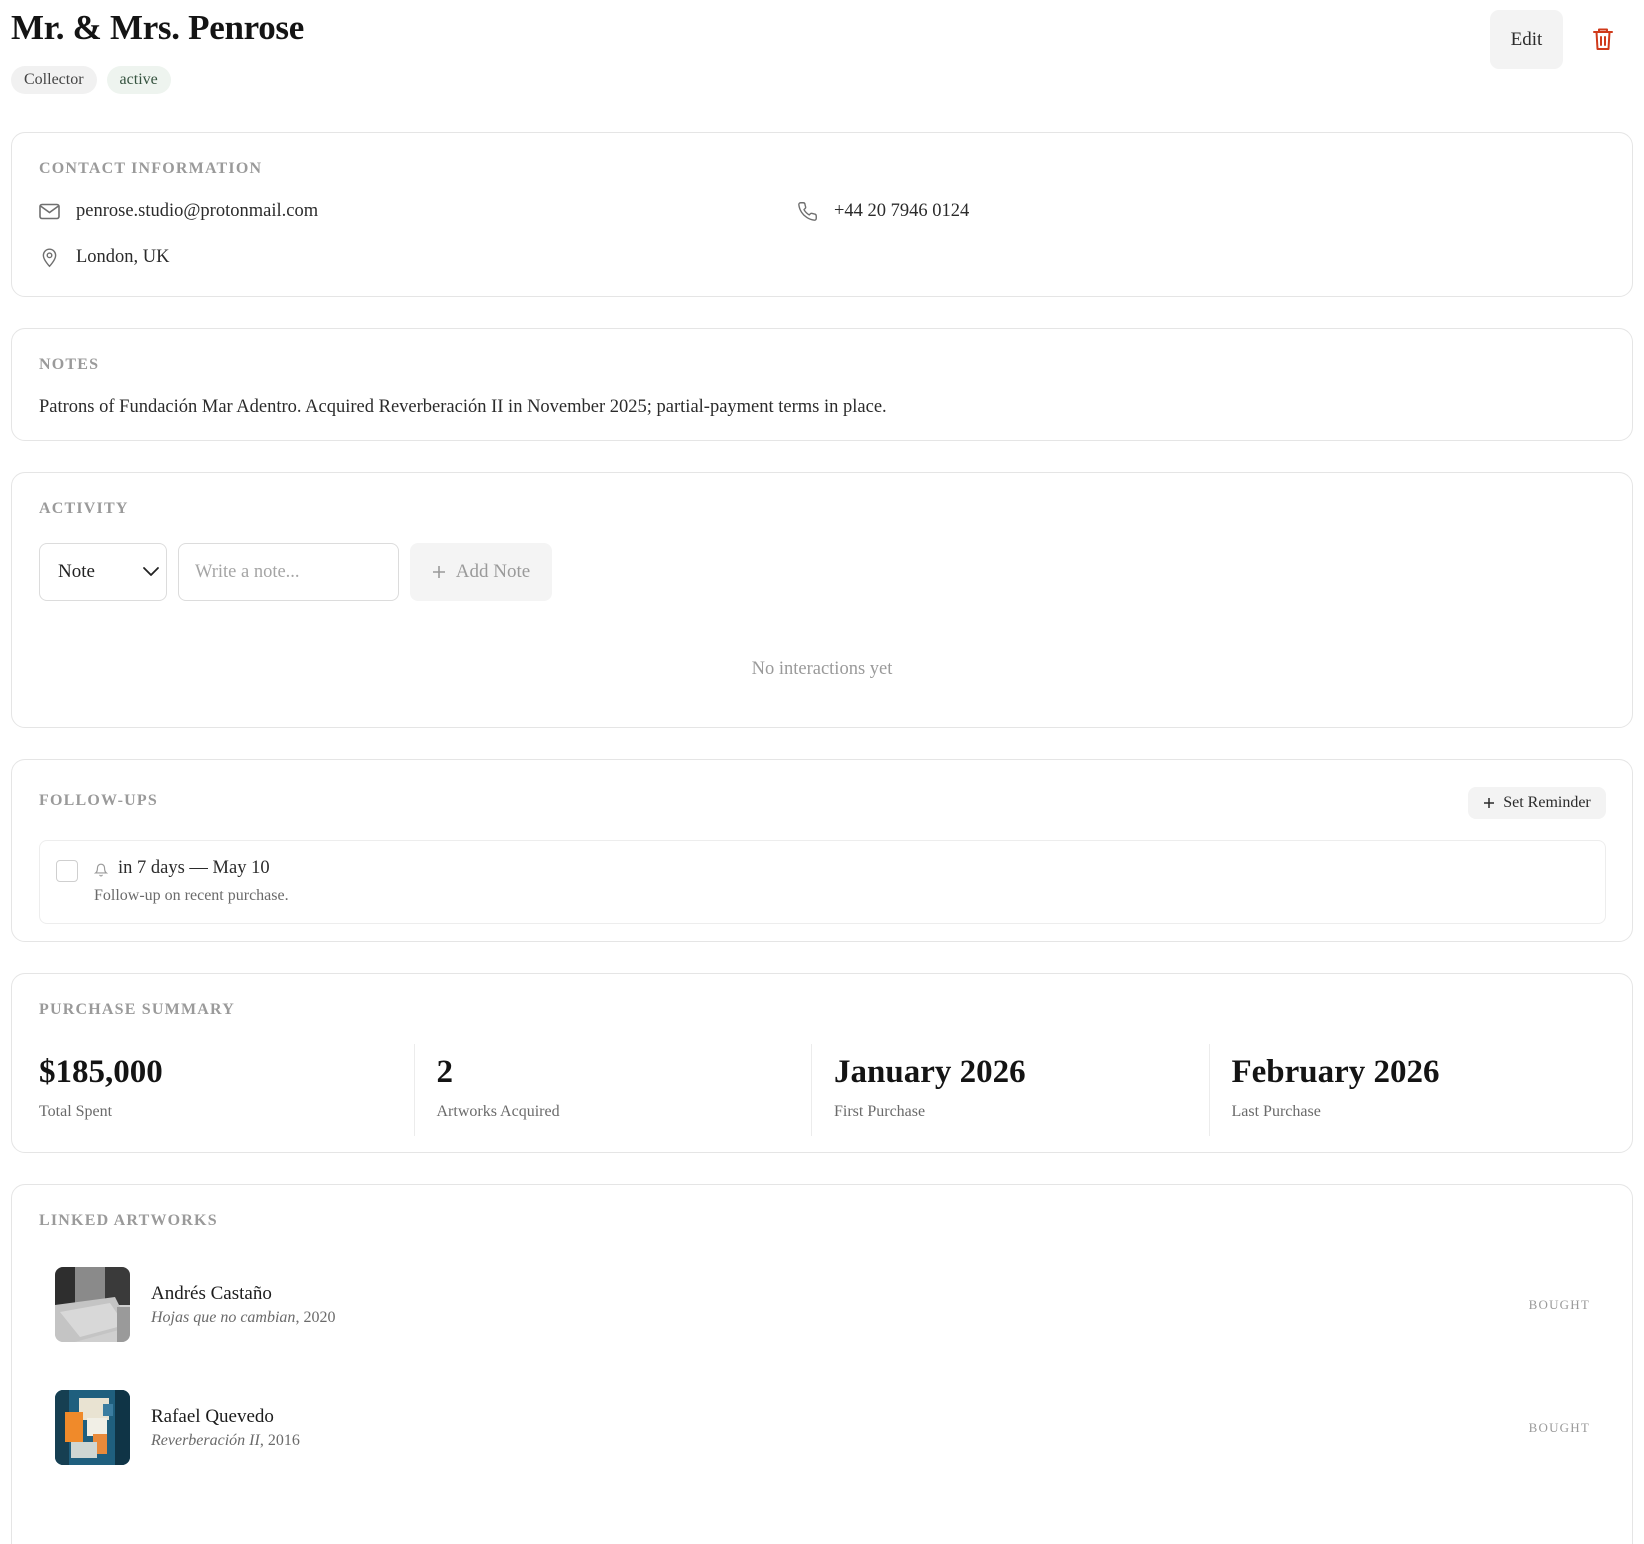 Image resolution: width=1644 pixels, height=1544 pixels. I want to click on tag-list: Collector active, so click(91, 80).